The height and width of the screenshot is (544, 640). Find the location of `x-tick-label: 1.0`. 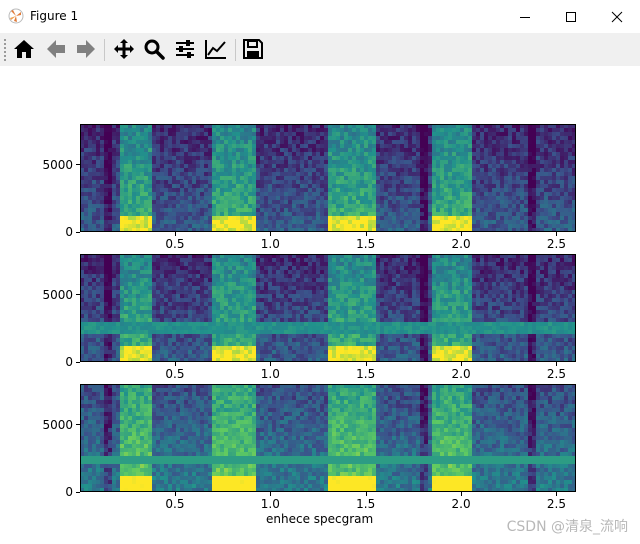

x-tick-label: 1.0 is located at coordinates (270, 244).